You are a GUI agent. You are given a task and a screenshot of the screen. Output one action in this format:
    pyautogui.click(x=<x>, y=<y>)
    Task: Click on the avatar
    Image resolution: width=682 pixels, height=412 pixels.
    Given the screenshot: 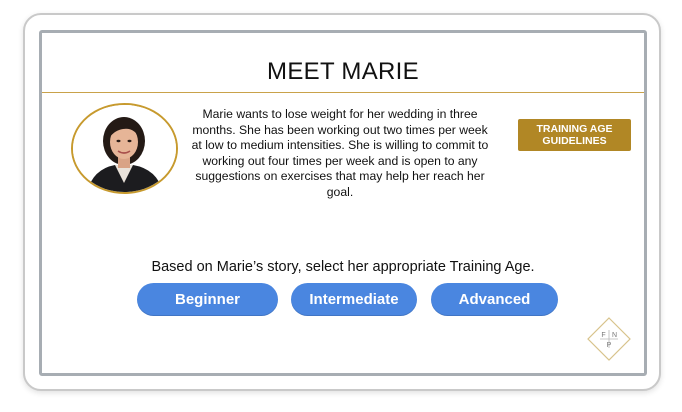 What is the action you would take?
    pyautogui.click(x=124, y=148)
    